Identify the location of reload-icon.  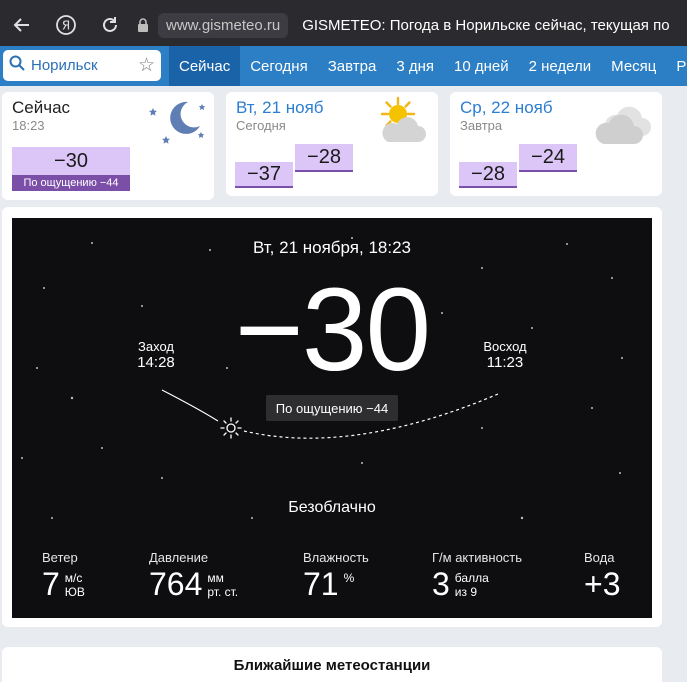
(110, 25).